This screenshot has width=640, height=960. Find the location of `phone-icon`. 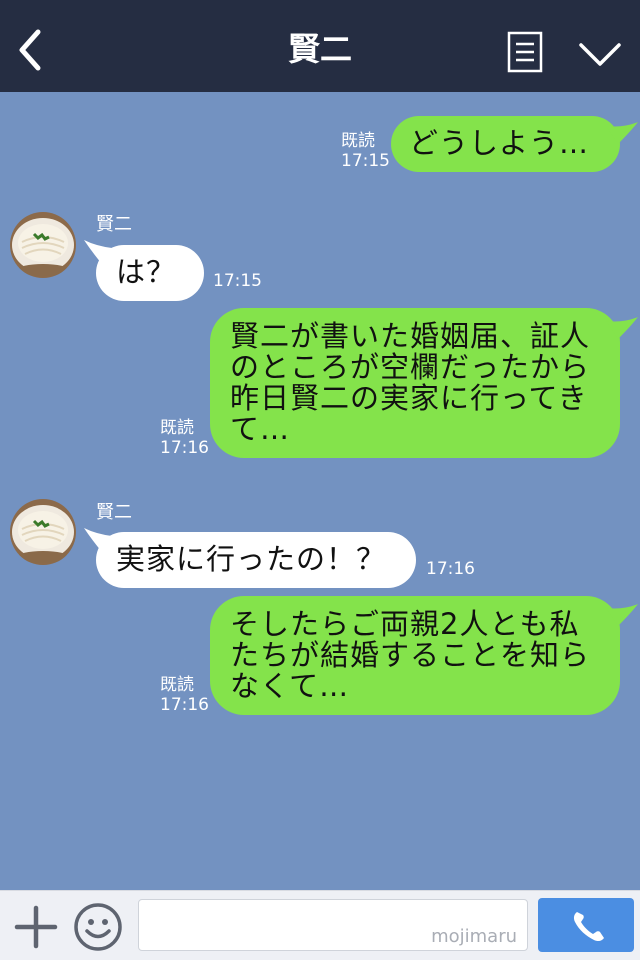

phone-icon is located at coordinates (588, 927).